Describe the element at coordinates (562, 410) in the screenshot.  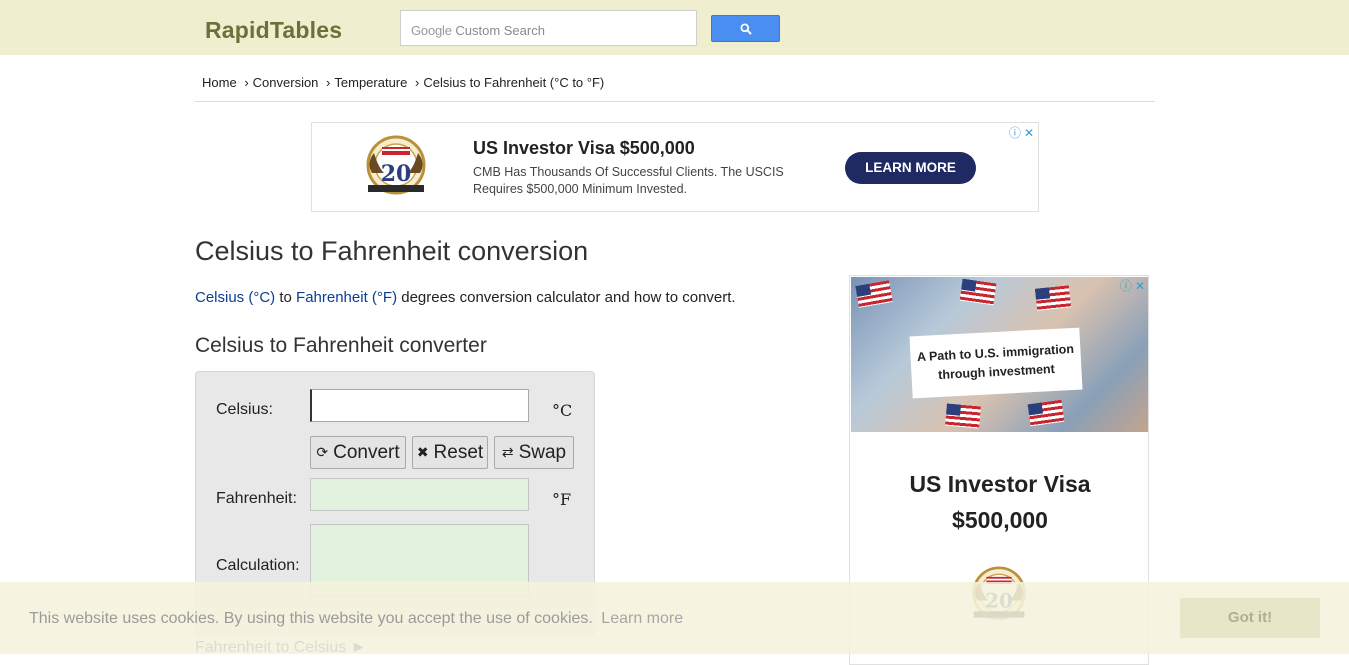
I see `celsius-unit: °C` at that location.